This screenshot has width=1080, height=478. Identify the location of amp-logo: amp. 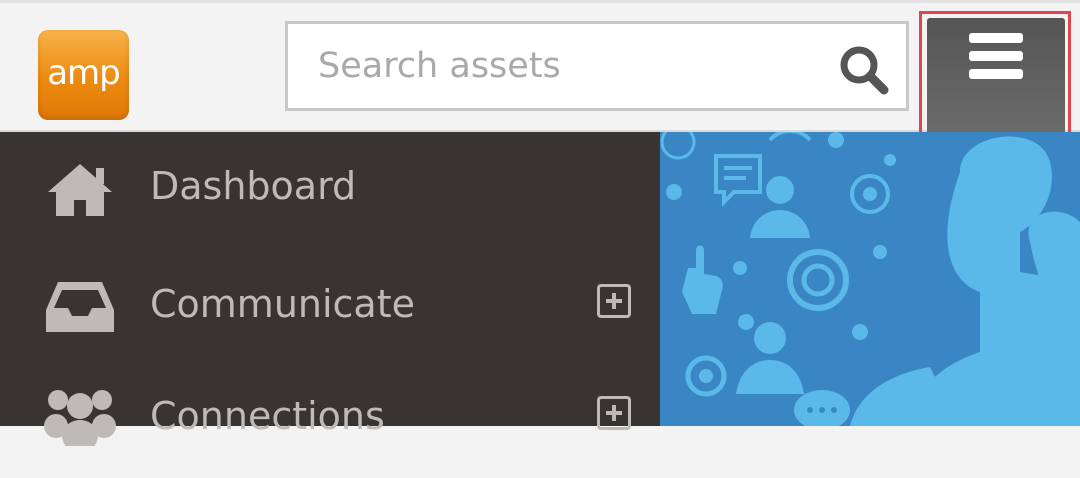
(83, 75).